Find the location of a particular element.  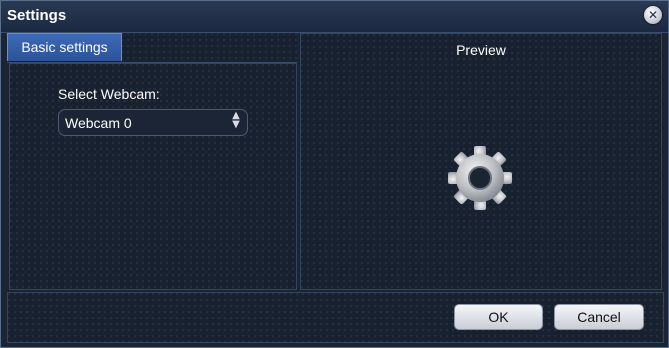

ok-button: OK is located at coordinates (498, 317).